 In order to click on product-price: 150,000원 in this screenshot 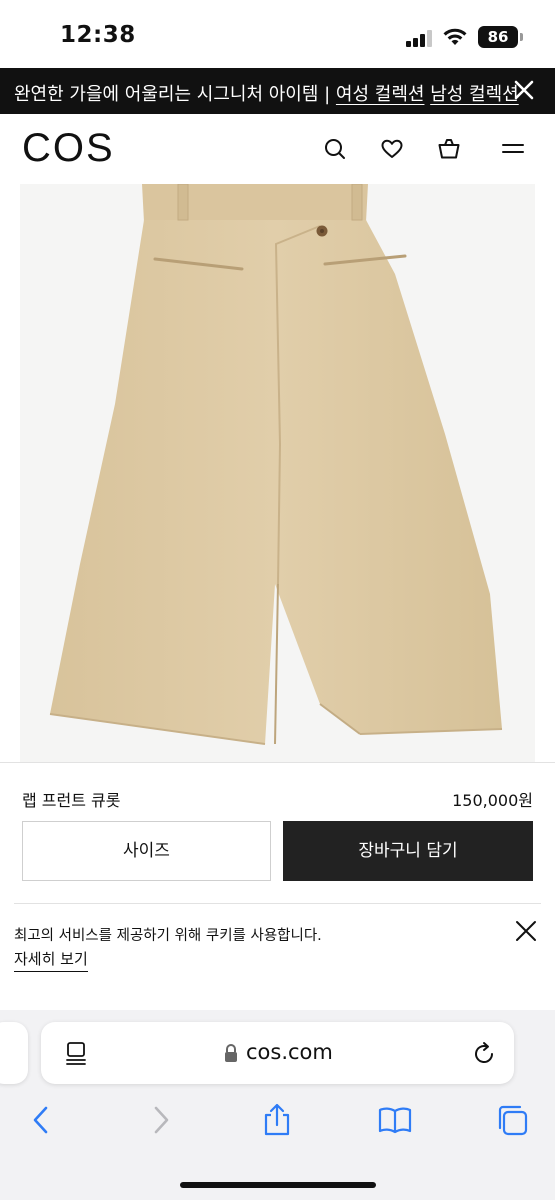, I will do `click(492, 800)`.